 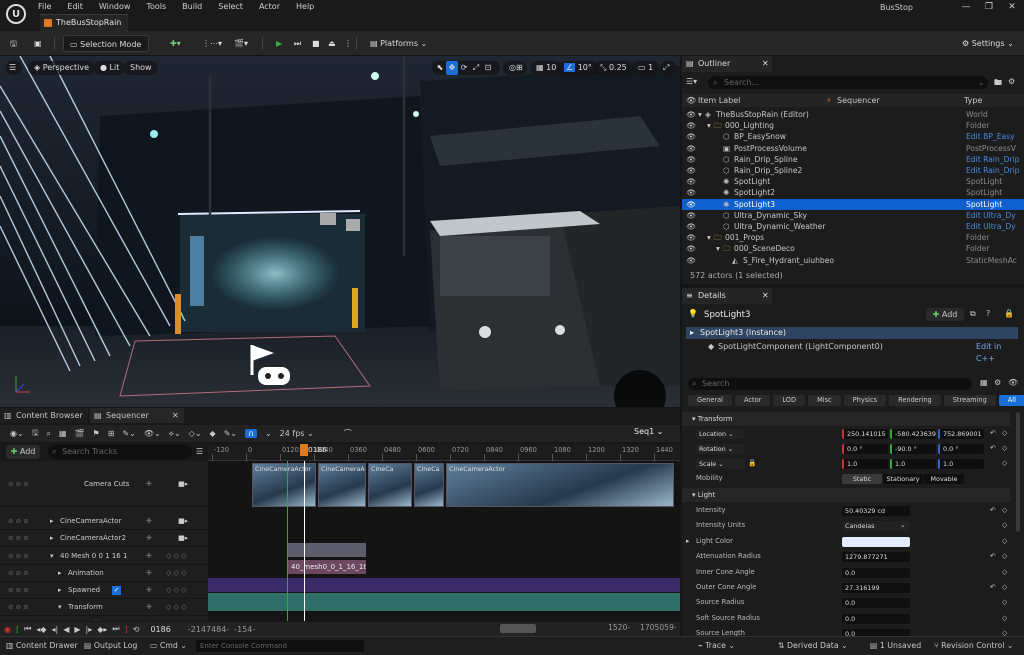 What do you see at coordinates (183, 538) in the screenshot?
I see `camera-icon: ■▸` at bounding box center [183, 538].